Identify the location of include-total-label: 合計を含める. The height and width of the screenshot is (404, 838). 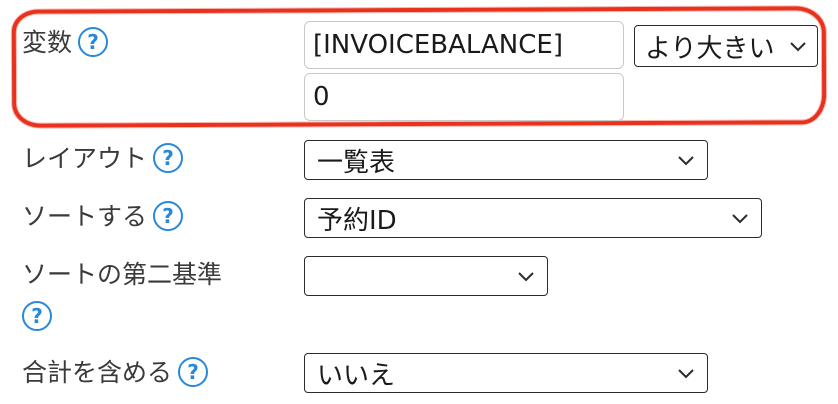
(97, 372).